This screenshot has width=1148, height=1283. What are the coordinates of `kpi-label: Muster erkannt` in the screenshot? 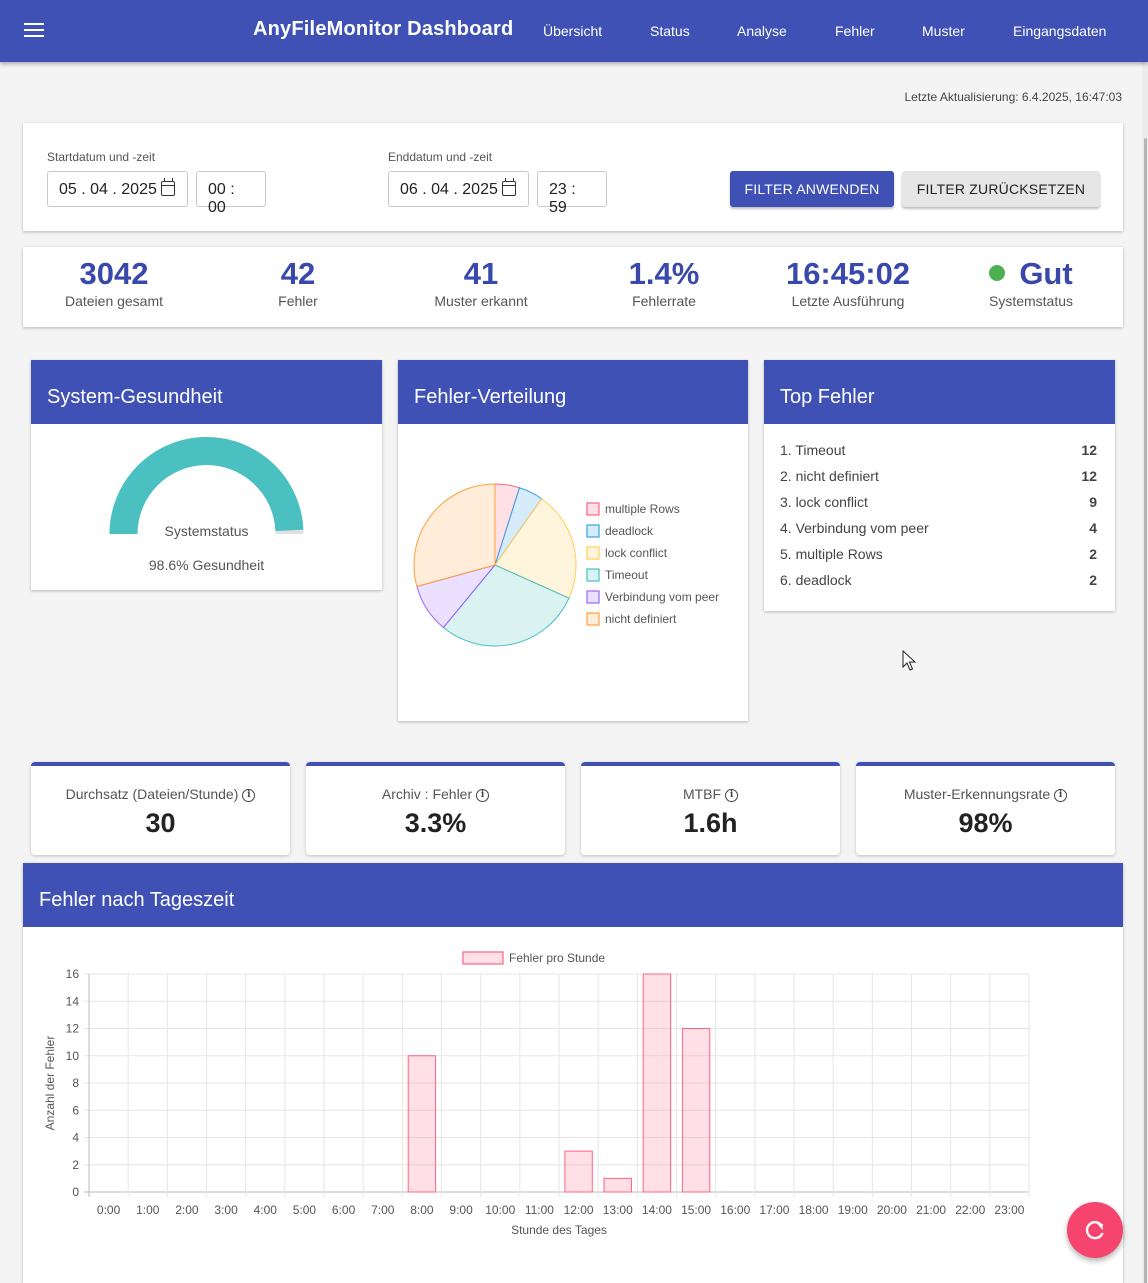 It's located at (481, 301).